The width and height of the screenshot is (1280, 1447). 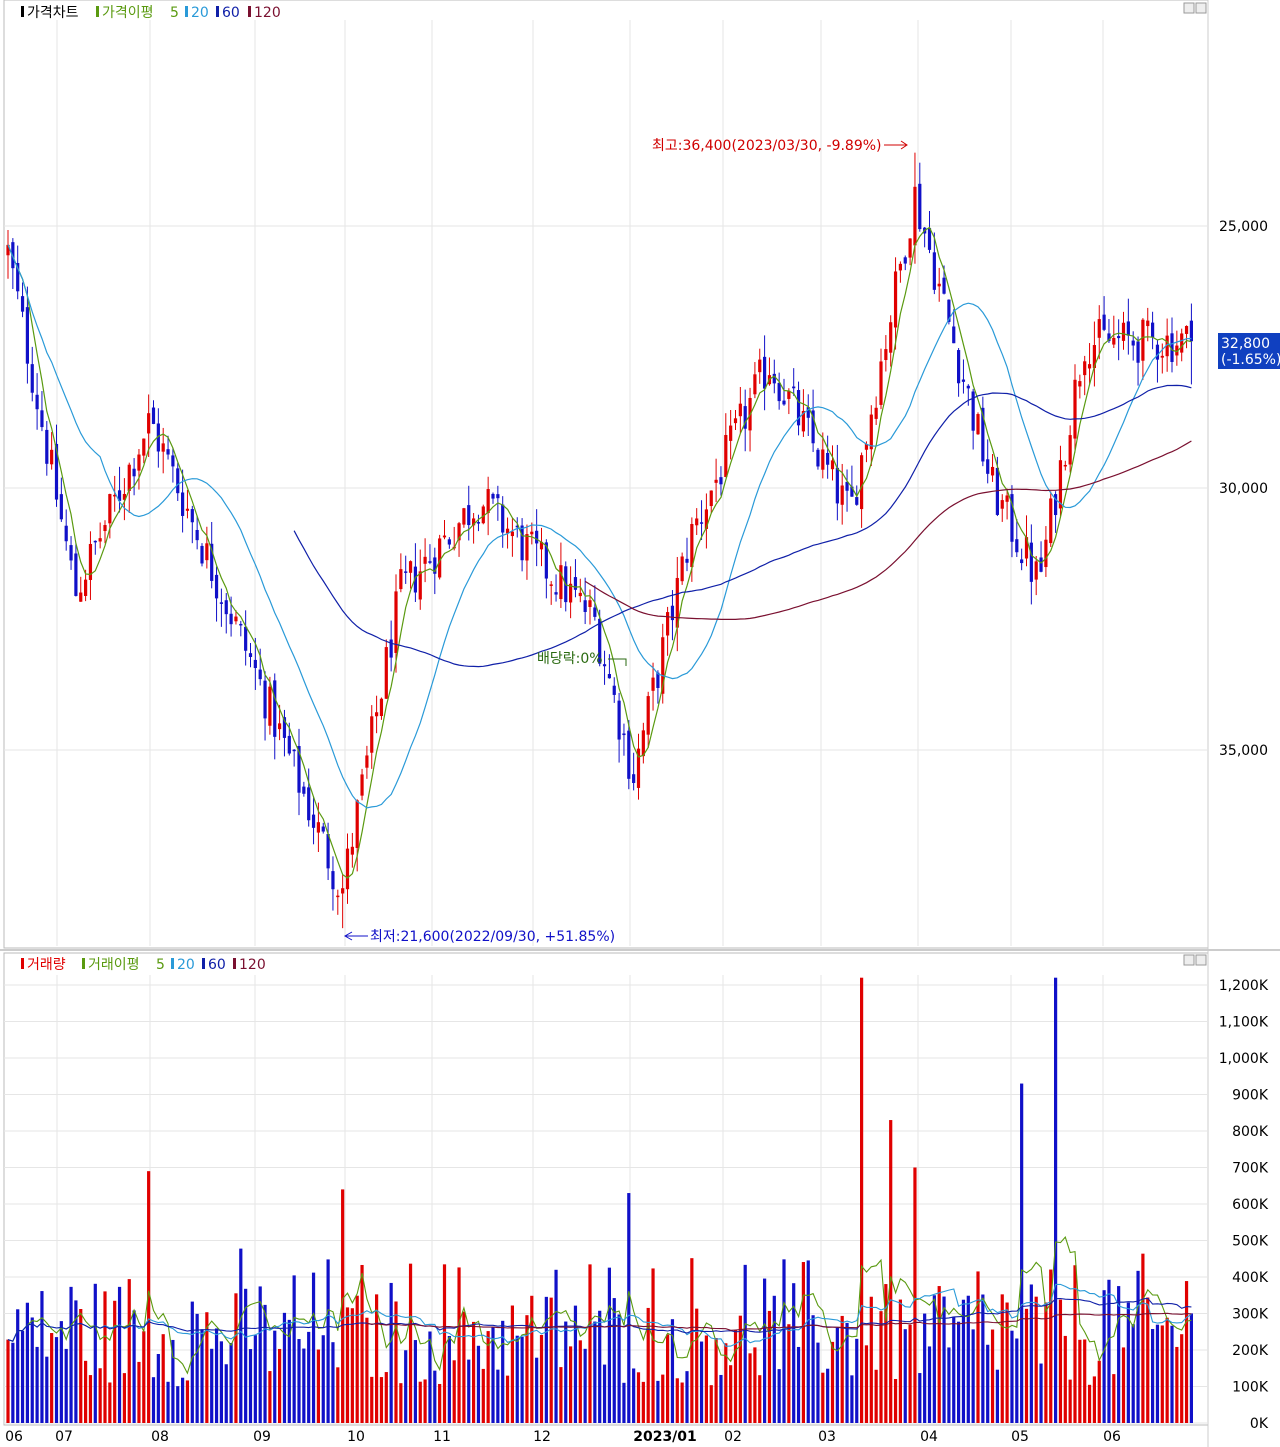 I want to click on volume-y-tick: 800K, so click(x=1250, y=1132).